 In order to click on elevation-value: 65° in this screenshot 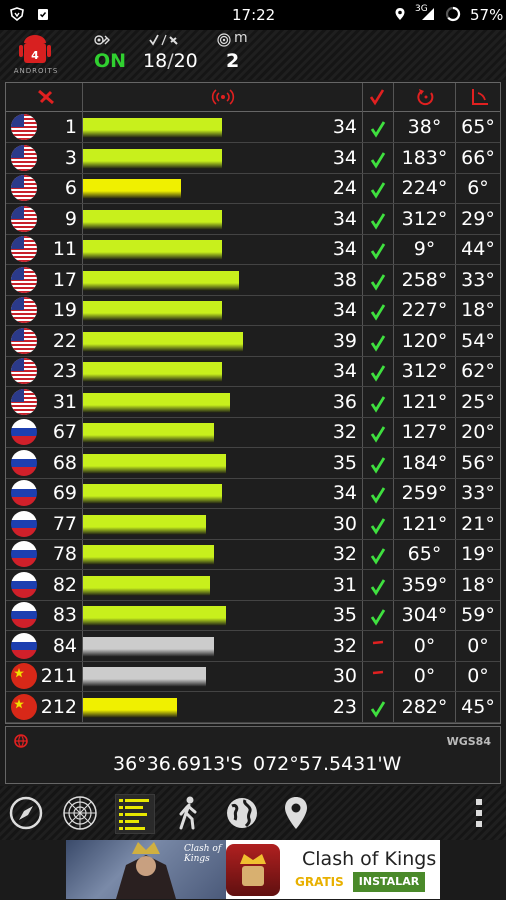, I will do `click(478, 127)`.